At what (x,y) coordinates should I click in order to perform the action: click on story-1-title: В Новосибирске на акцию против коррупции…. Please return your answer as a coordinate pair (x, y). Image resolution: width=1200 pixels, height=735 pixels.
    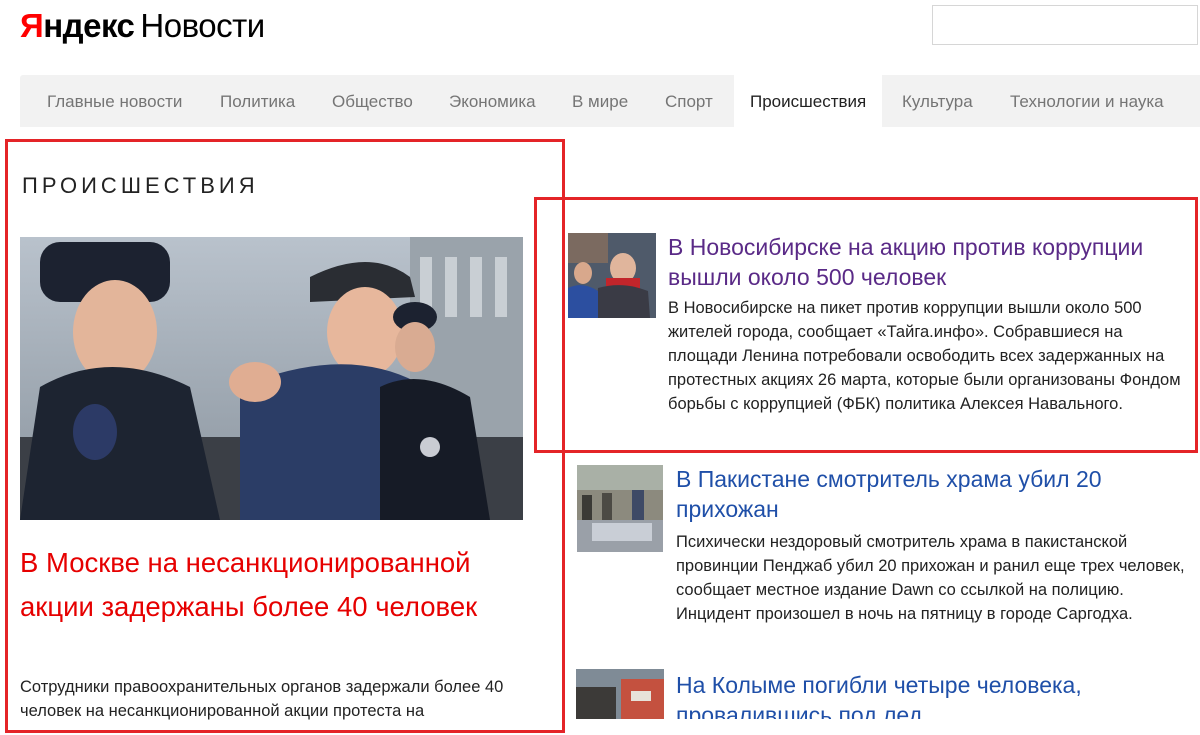
    Looking at the image, I should click on (928, 262).